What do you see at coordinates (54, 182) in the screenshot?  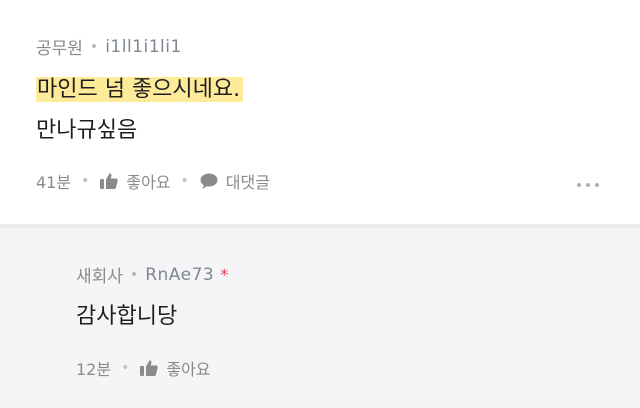 I see `comment-time: 41분` at bounding box center [54, 182].